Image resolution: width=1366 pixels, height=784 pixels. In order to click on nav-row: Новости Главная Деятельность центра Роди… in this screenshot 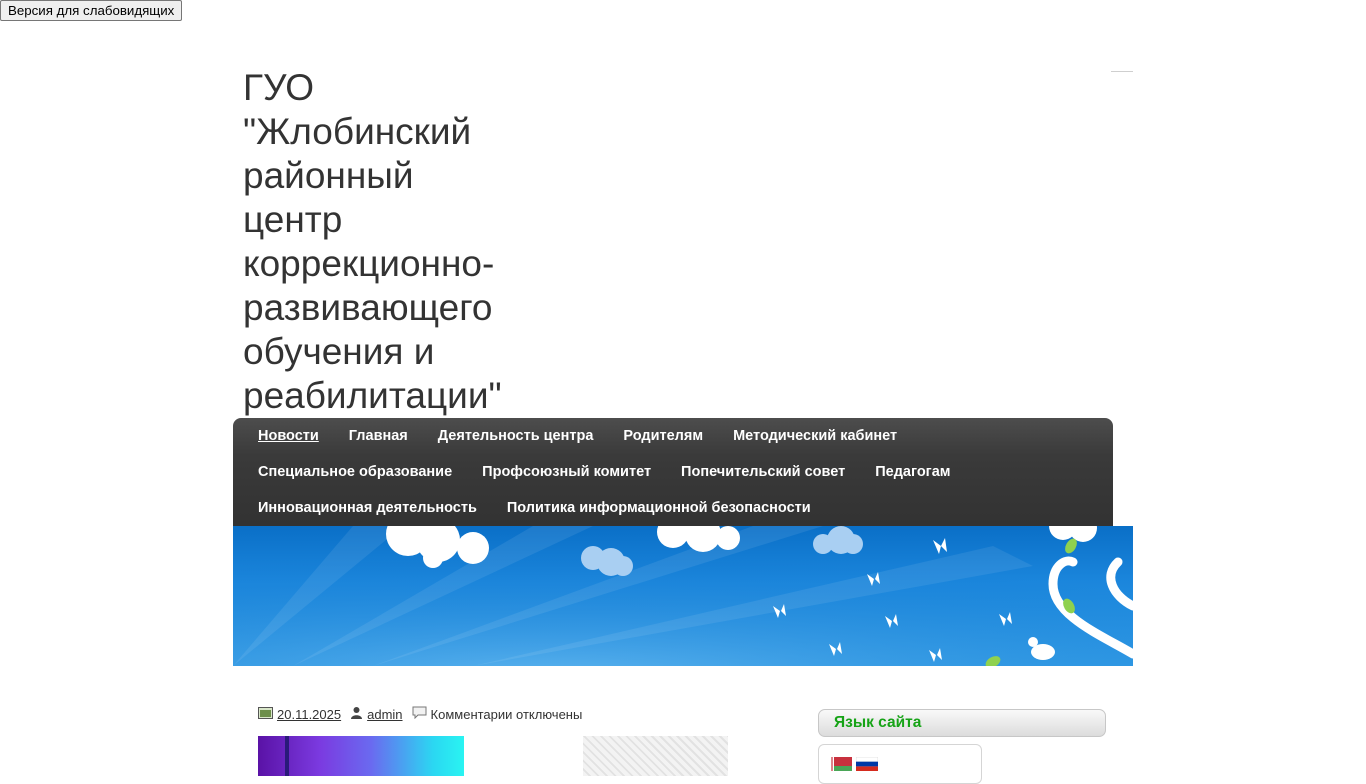, I will do `click(592, 436)`.